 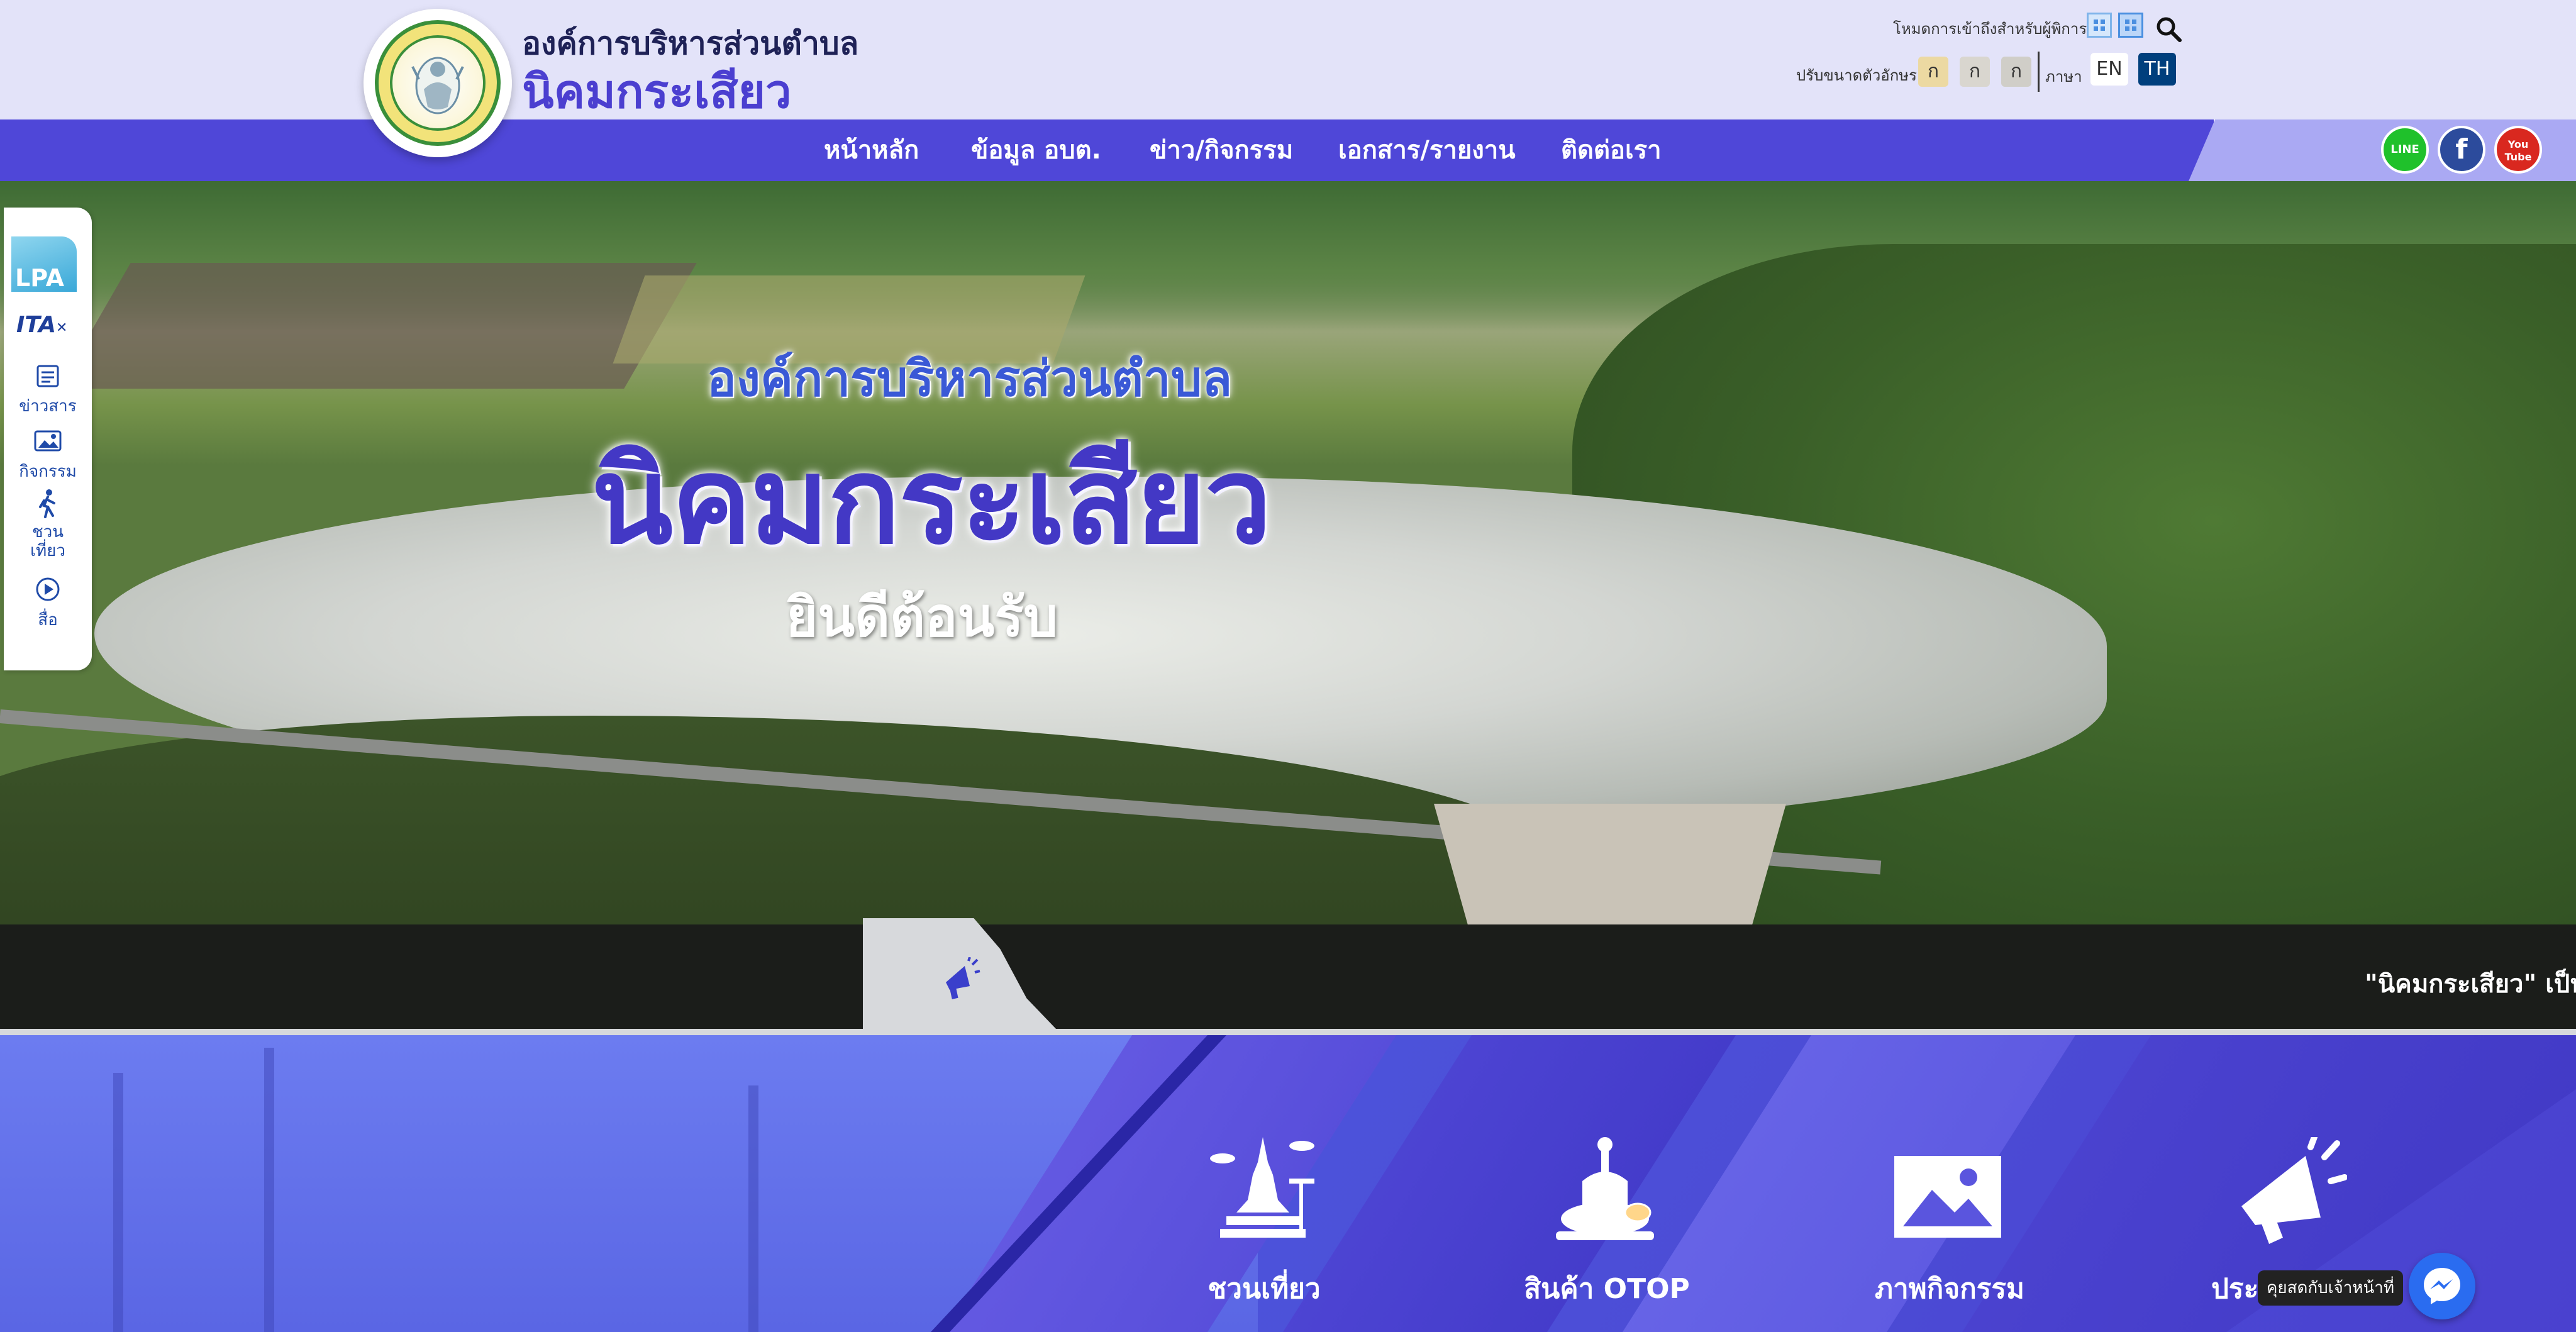 I want to click on side-item-travel-label: ชวน เที่ยว, so click(x=47, y=541).